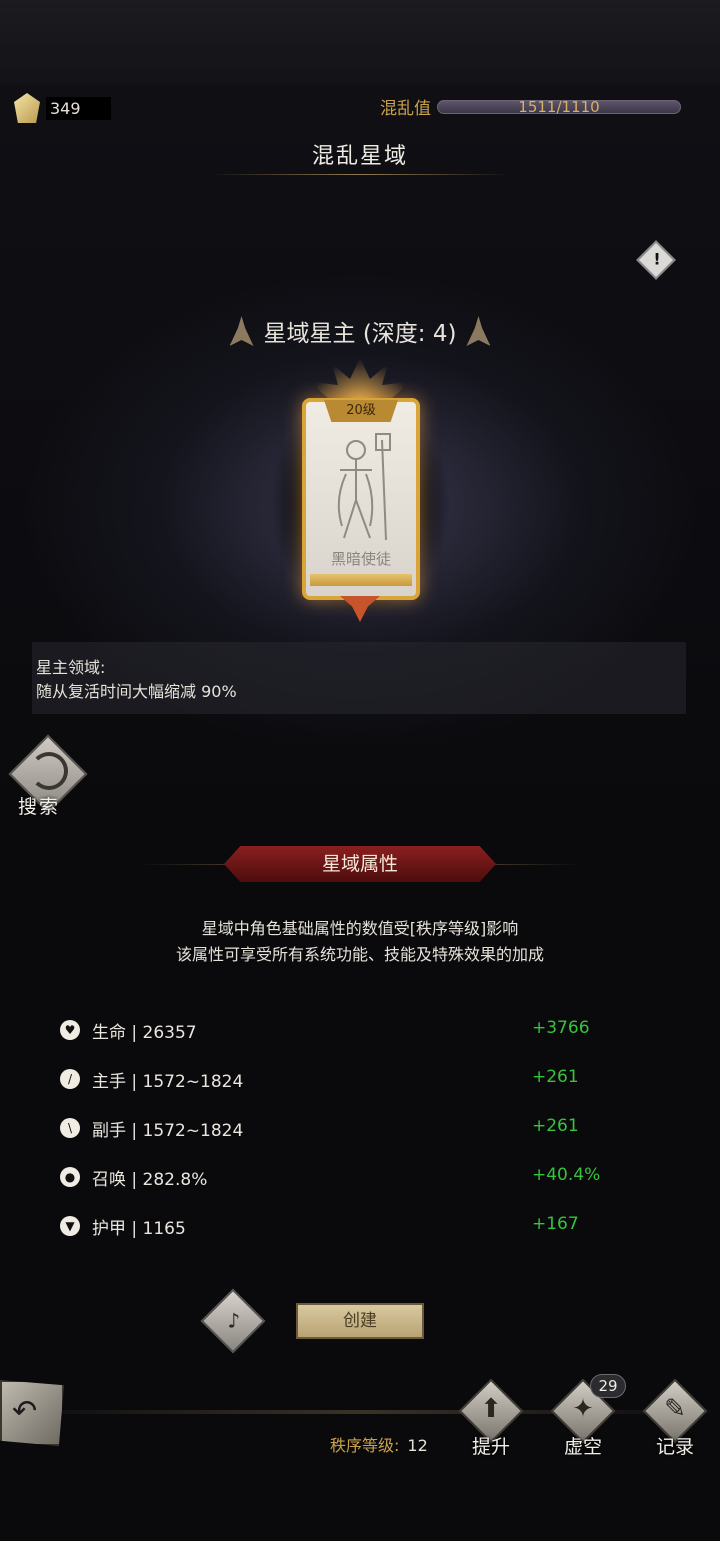 The image size is (720, 1541). What do you see at coordinates (70, 1079) in the screenshot?
I see `sword-icon: /` at bounding box center [70, 1079].